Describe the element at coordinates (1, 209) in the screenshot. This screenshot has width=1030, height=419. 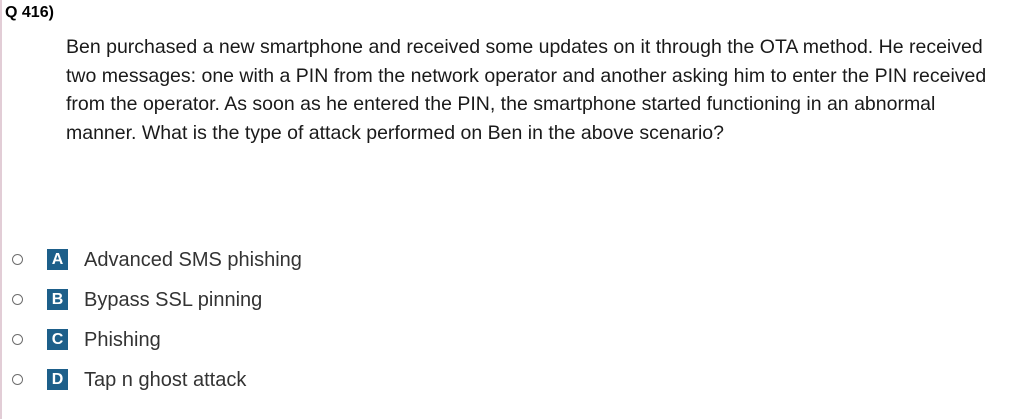
I see `left-border` at that location.